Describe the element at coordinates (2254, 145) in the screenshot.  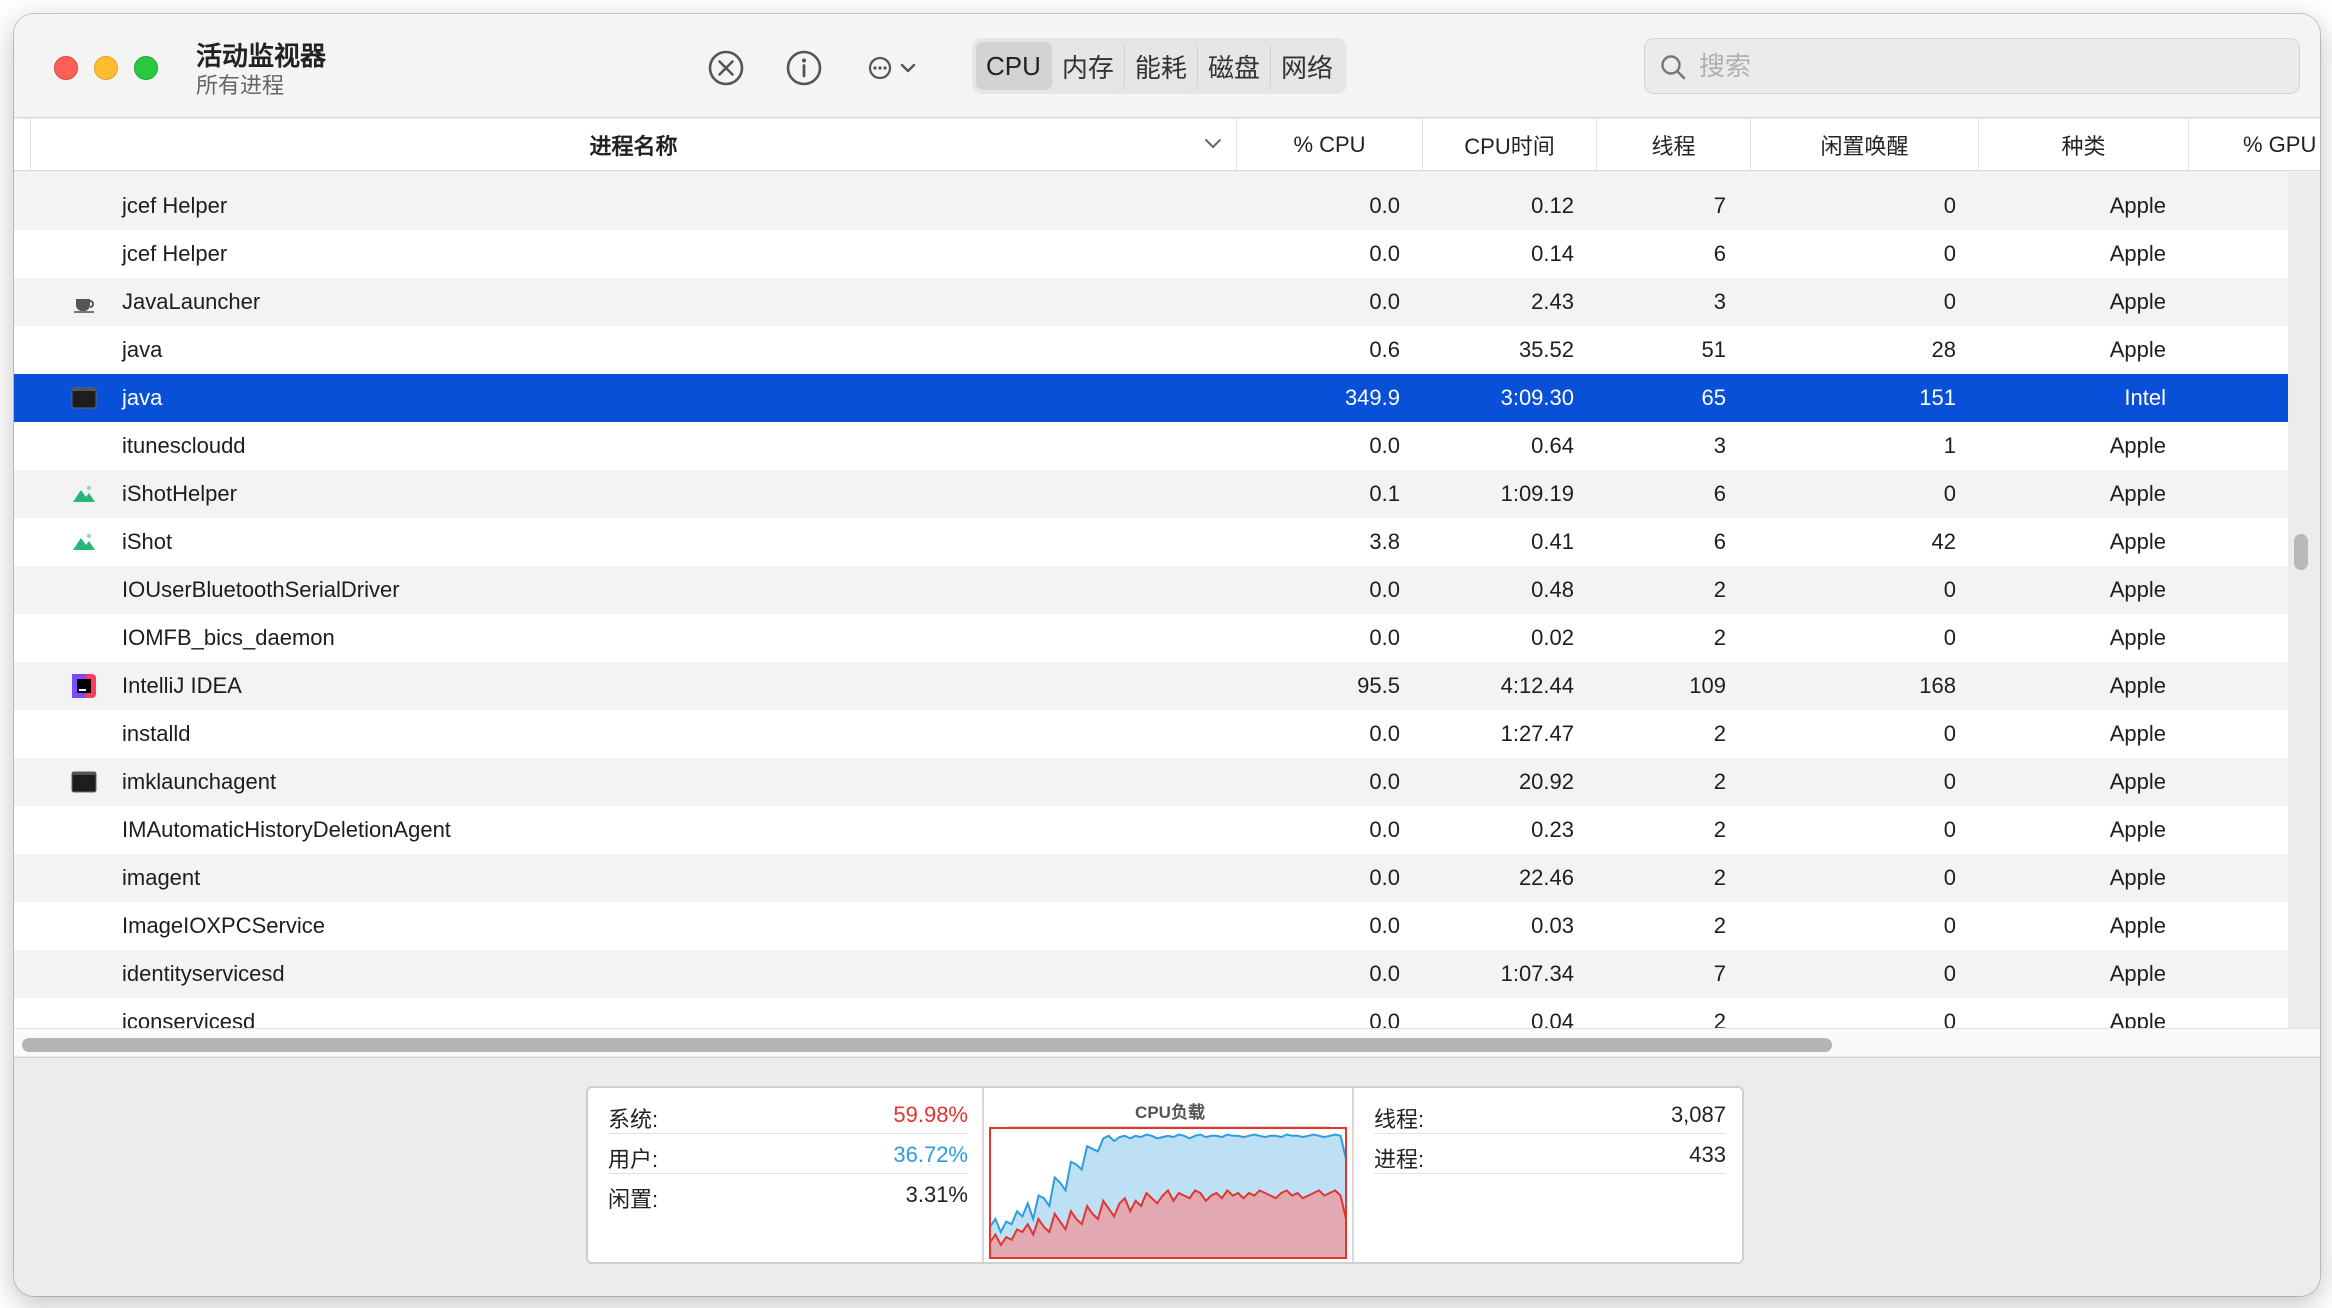
I see `column-header-gpu: % GPU` at that location.